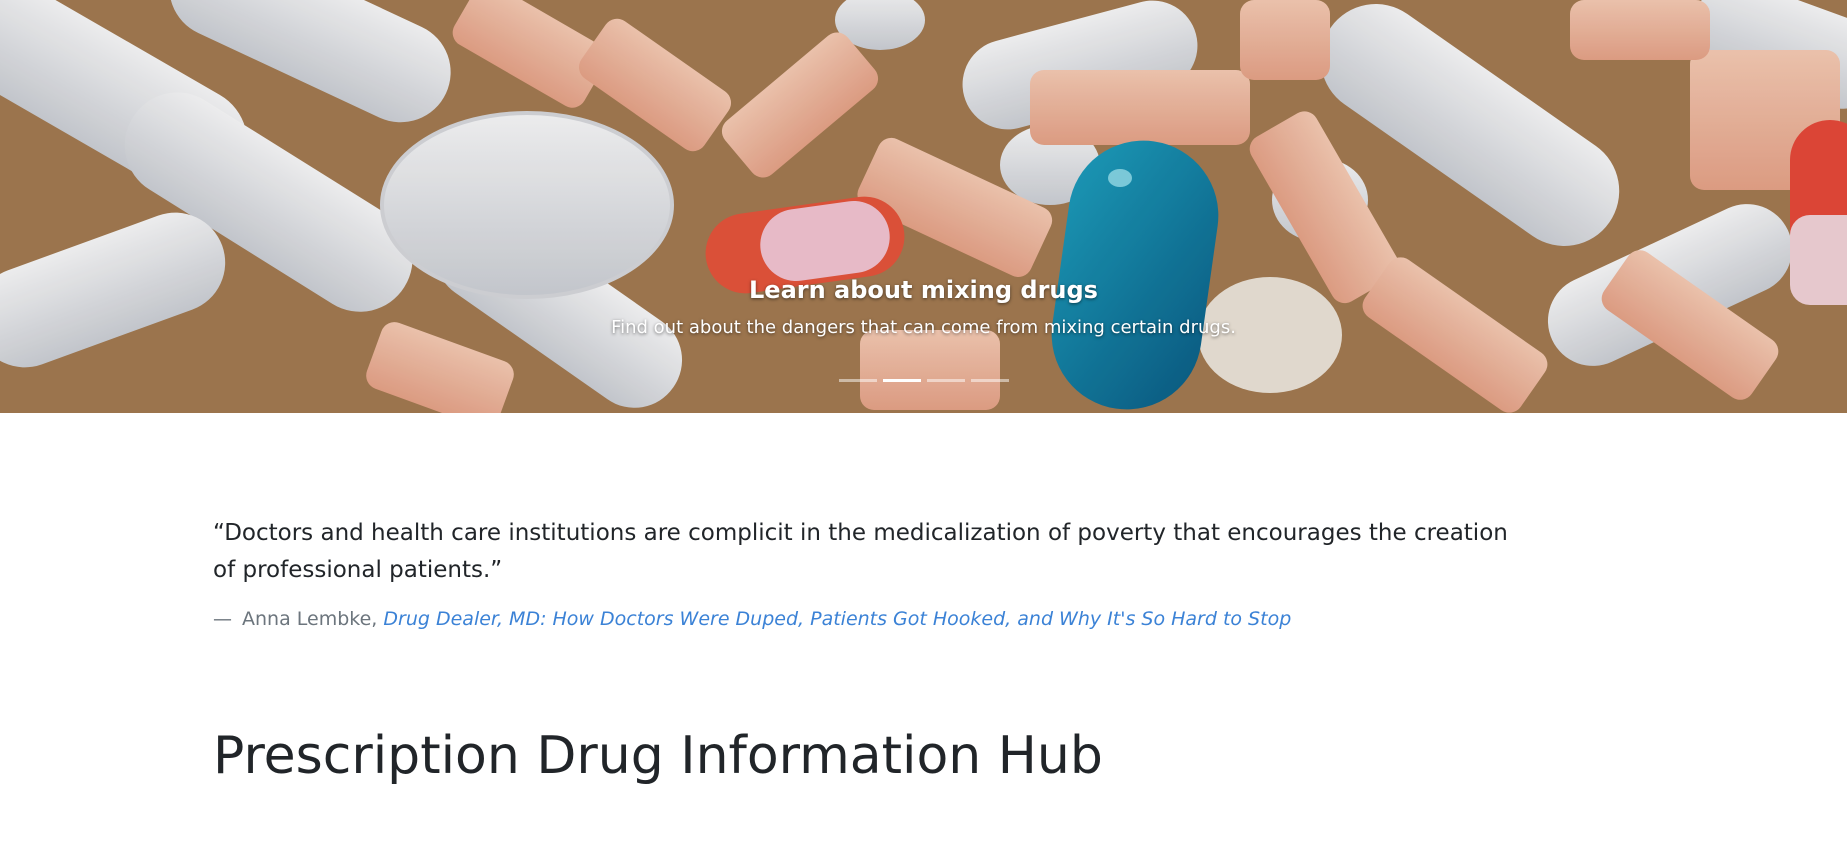 Image resolution: width=1847 pixels, height=867 pixels. What do you see at coordinates (923, 380) in the screenshot?
I see `carousel-indicators` at bounding box center [923, 380].